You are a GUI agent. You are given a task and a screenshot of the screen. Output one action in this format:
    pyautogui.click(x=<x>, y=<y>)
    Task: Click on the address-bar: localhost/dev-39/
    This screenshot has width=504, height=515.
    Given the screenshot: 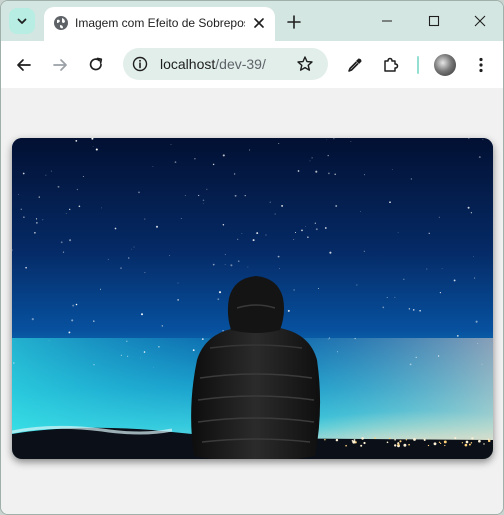 What is the action you would take?
    pyautogui.click(x=225, y=64)
    